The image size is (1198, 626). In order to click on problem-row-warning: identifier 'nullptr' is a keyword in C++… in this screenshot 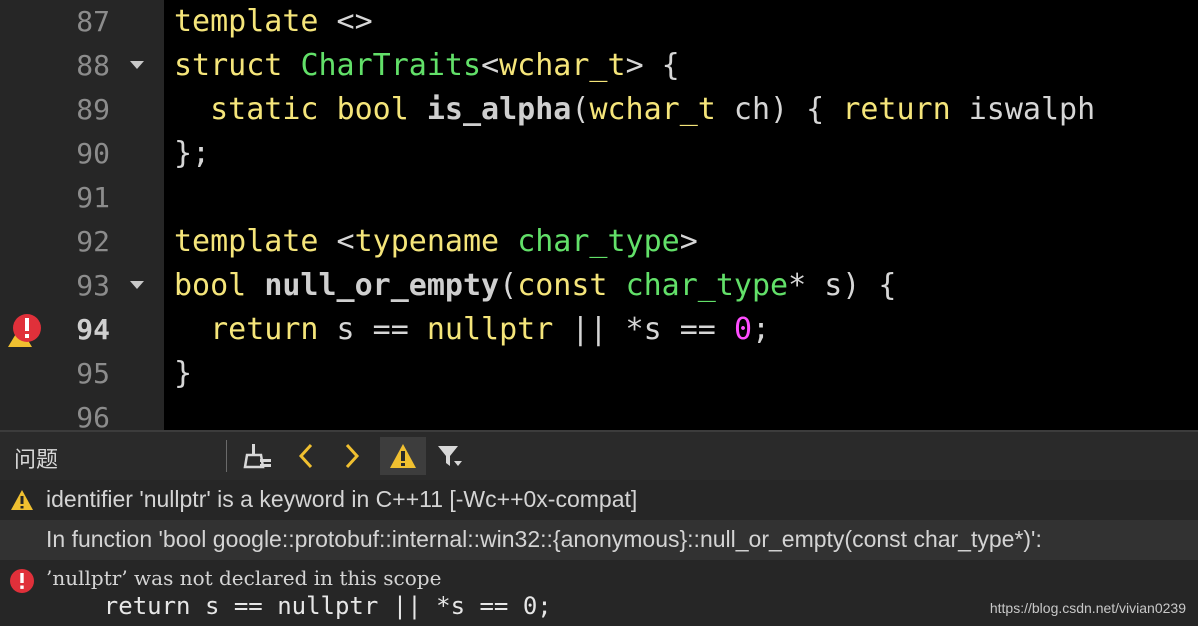, I will do `click(599, 500)`.